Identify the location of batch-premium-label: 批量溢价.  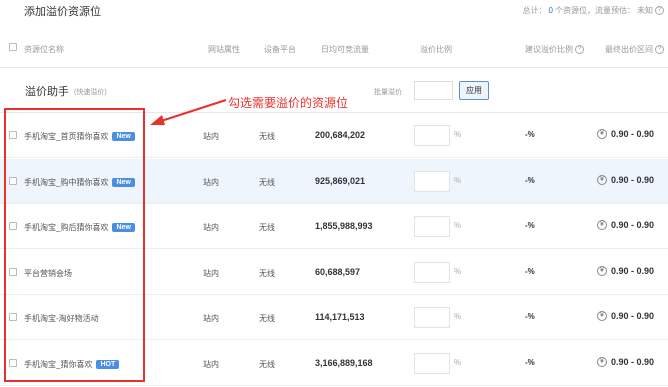
(388, 92).